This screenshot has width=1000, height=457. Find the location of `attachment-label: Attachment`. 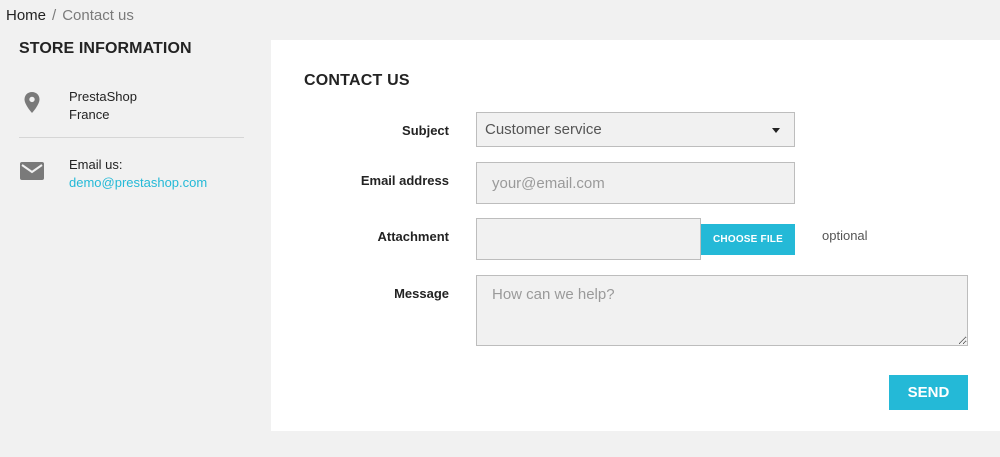

attachment-label: Attachment is located at coordinates (413, 236).